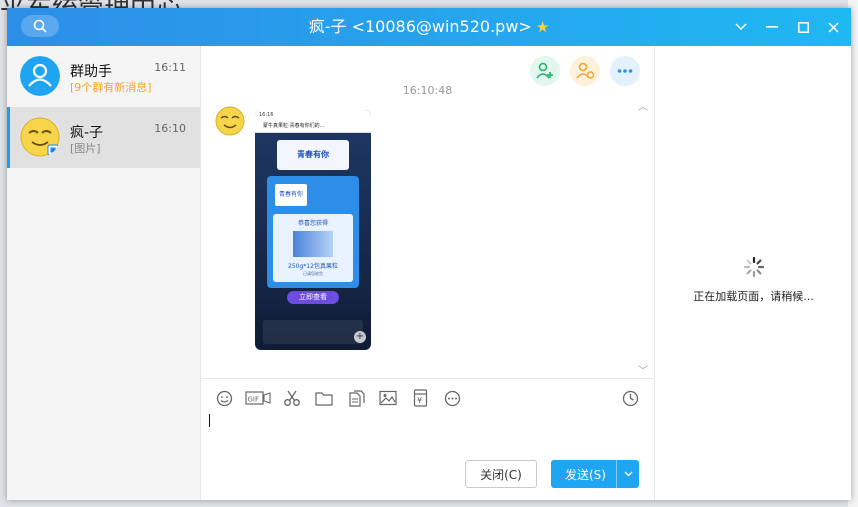  Describe the element at coordinates (85, 148) in the screenshot. I see `contact-subtitle: [图片]` at that location.